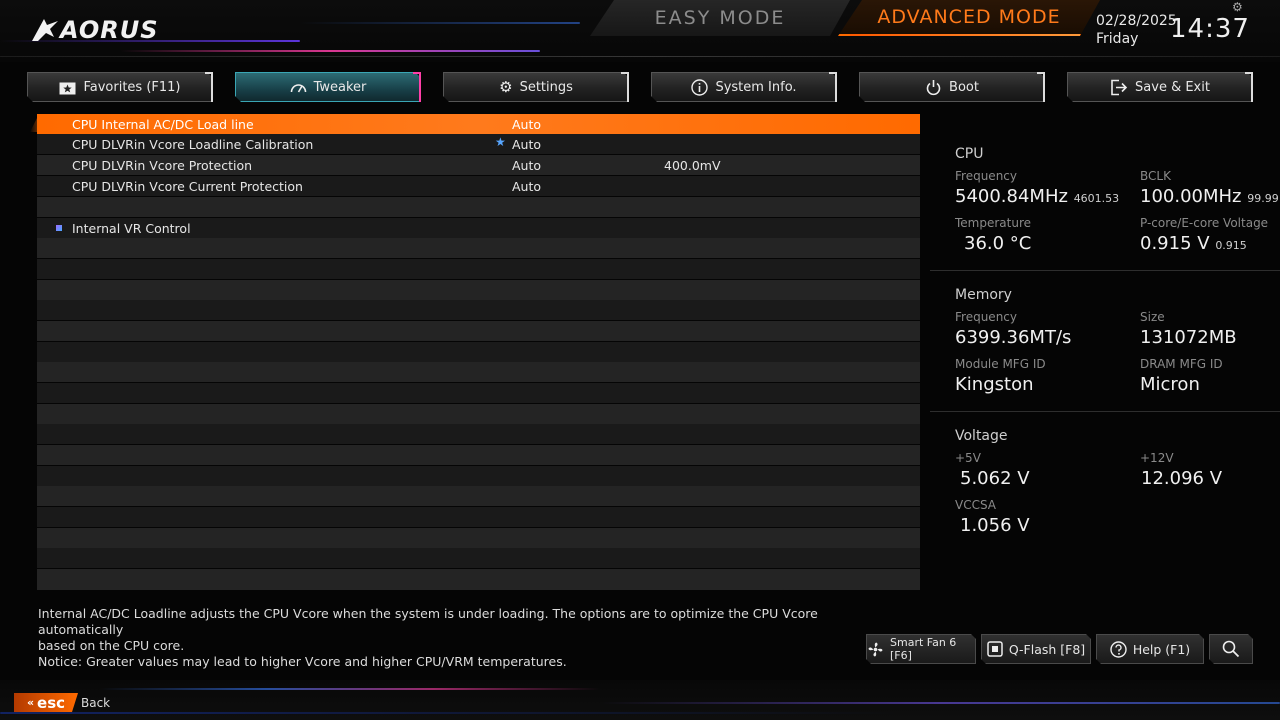  What do you see at coordinates (193, 144) in the screenshot?
I see `setting-name: CPU DLVRin Vcore Loadline Calibration` at bounding box center [193, 144].